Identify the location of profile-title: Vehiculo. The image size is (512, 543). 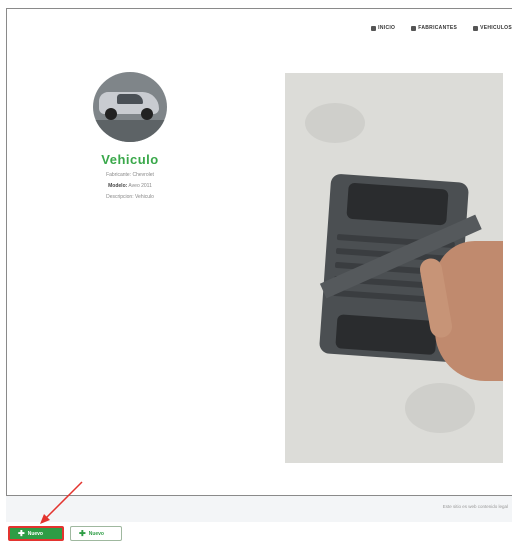
(130, 159).